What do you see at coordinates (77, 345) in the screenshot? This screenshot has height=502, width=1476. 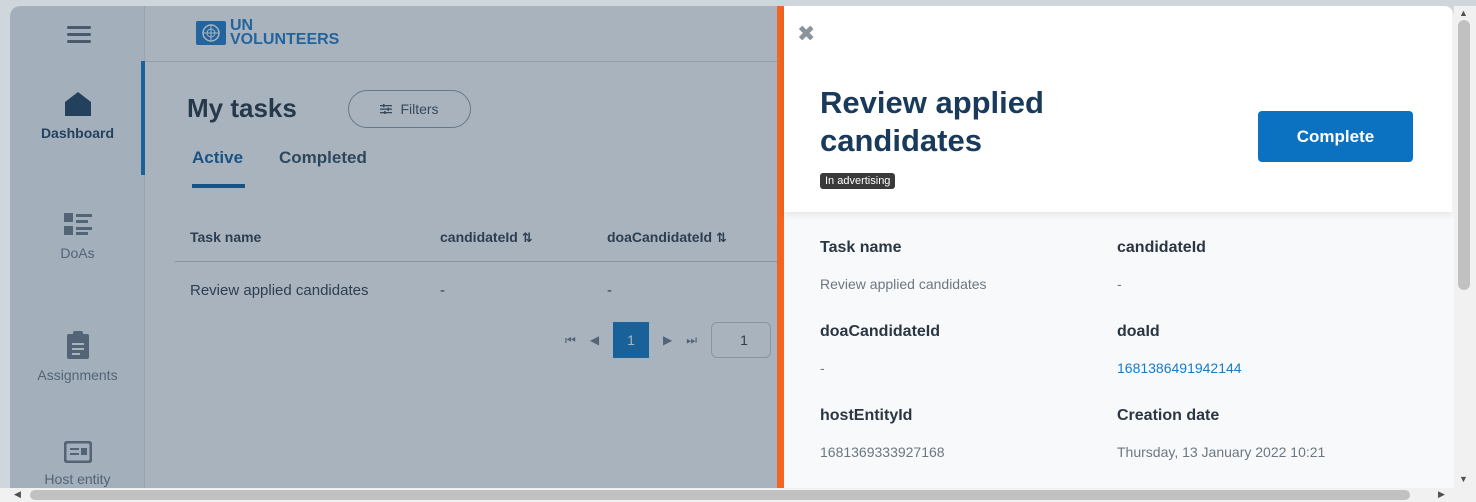 I see `clipboard-icon` at bounding box center [77, 345].